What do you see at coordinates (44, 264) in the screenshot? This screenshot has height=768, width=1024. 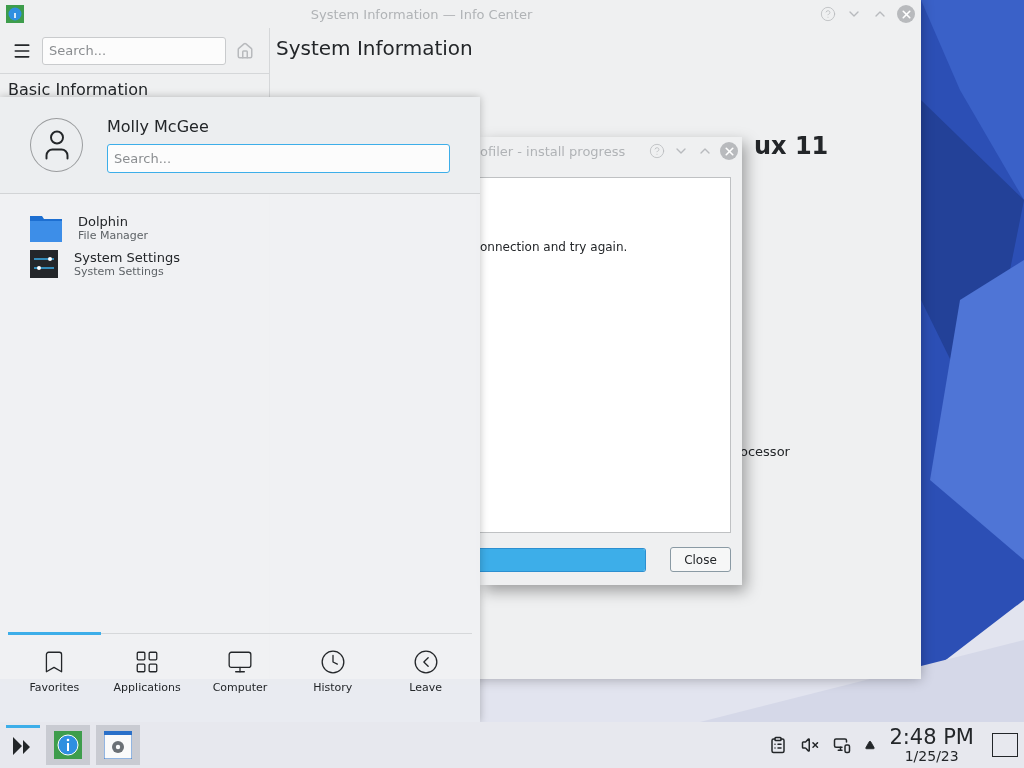 I see `sliders-icon` at bounding box center [44, 264].